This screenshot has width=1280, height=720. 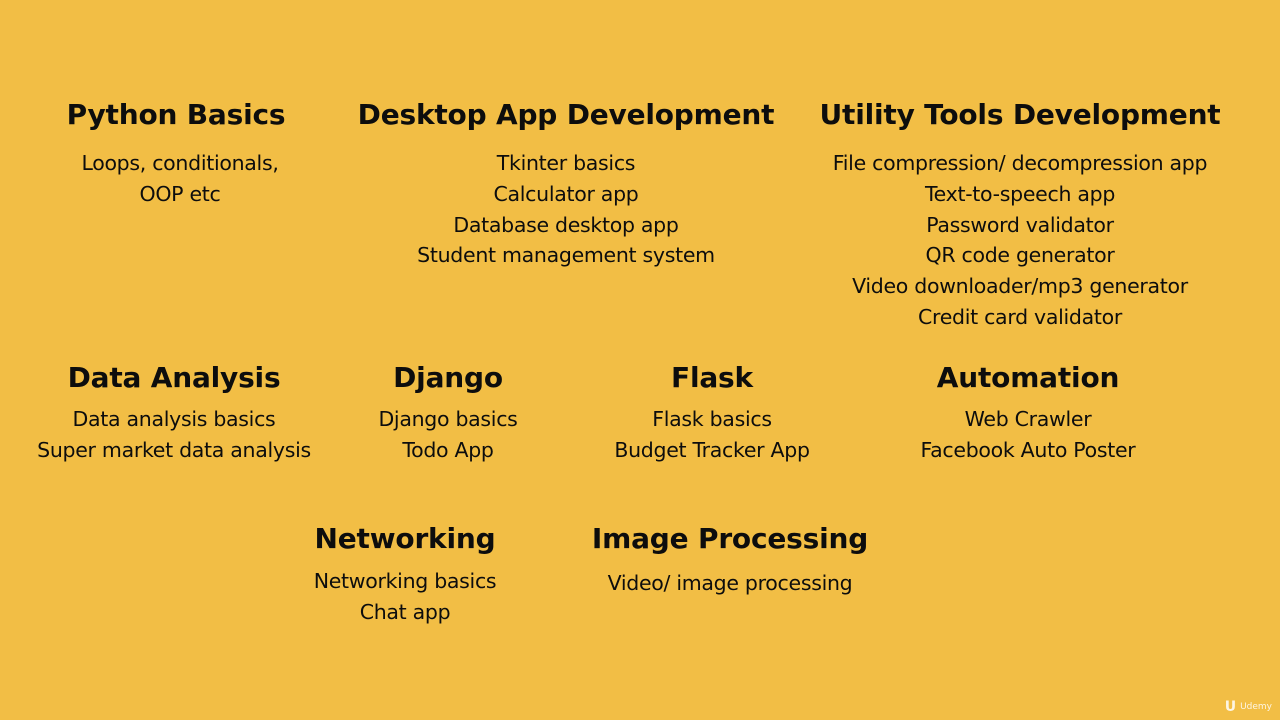 I want to click on topic-item: File compression/ decompression app, so click(x=1020, y=163).